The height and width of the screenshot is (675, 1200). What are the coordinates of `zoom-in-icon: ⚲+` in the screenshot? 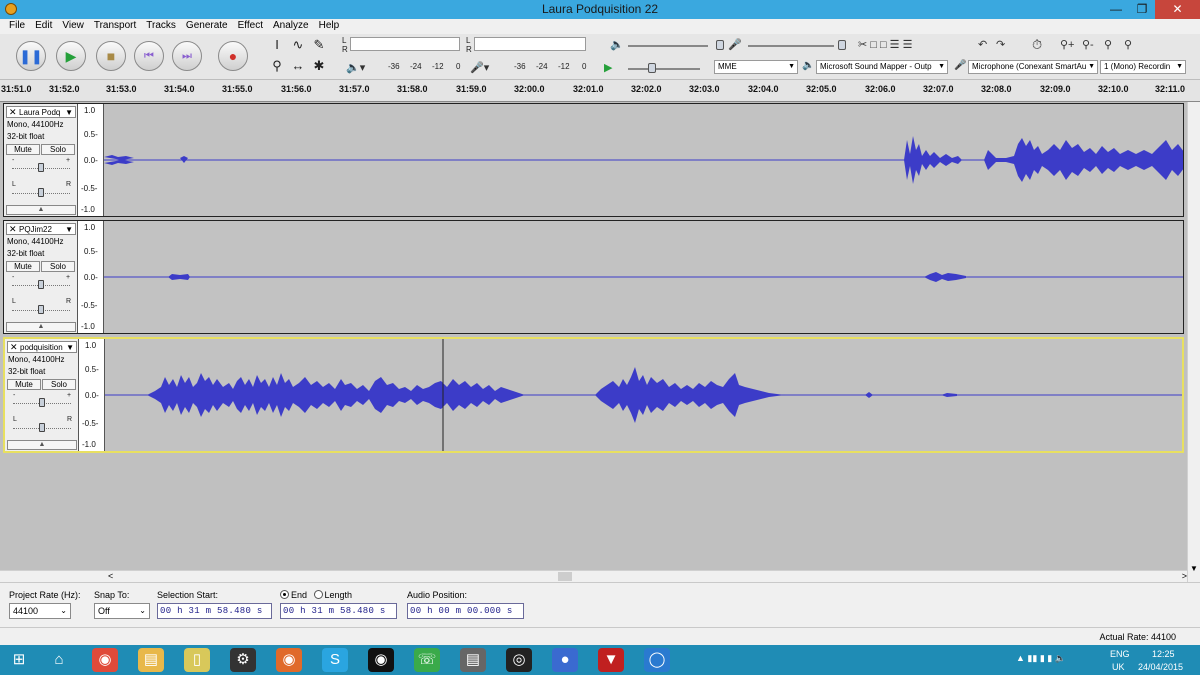 It's located at (1067, 44).